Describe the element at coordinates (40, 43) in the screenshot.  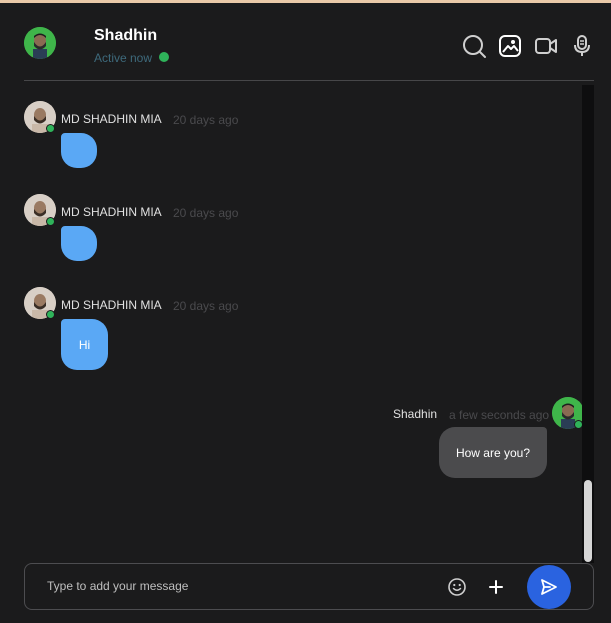
I see `avatar` at that location.